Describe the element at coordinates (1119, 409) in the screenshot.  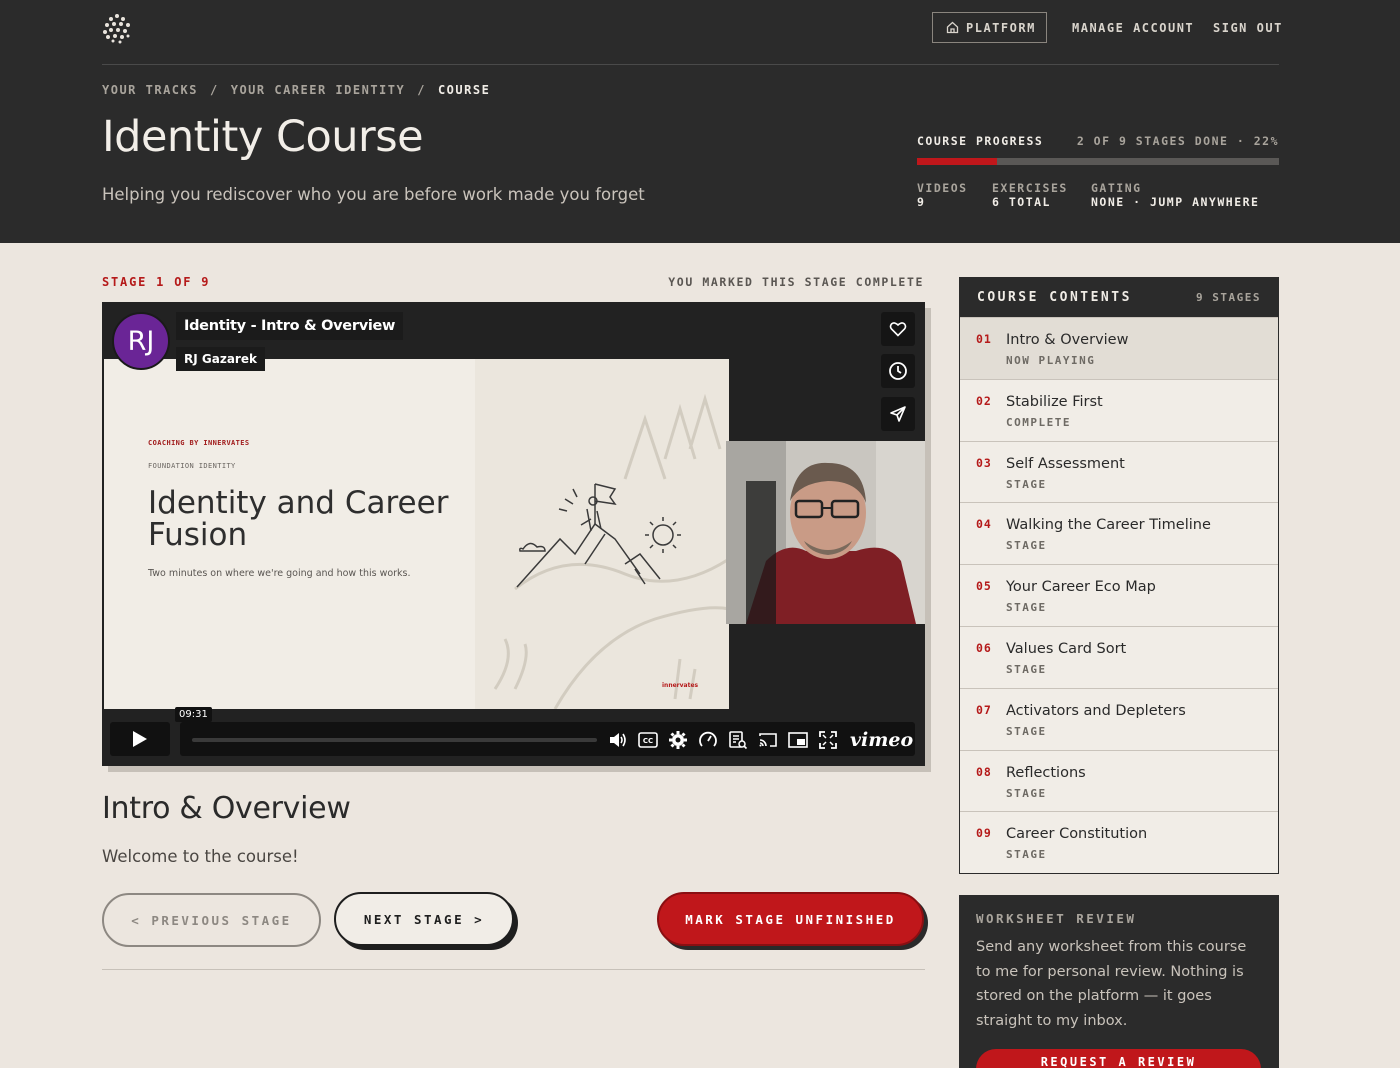
I see `stage-item-02: 02 Stabilize First COMPLETE` at that location.